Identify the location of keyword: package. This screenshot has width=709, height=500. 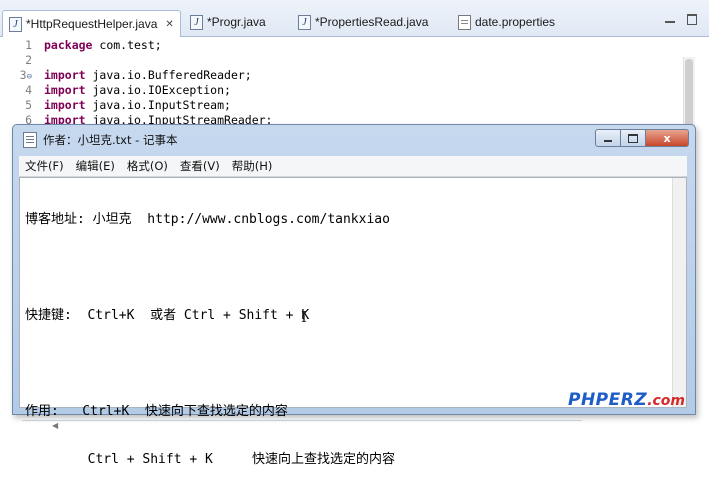
(68, 45).